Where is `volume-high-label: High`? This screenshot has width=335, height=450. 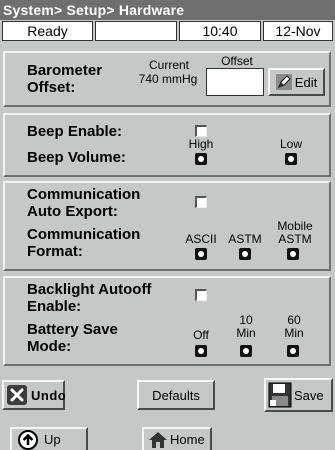 volume-high-label: High is located at coordinates (201, 144).